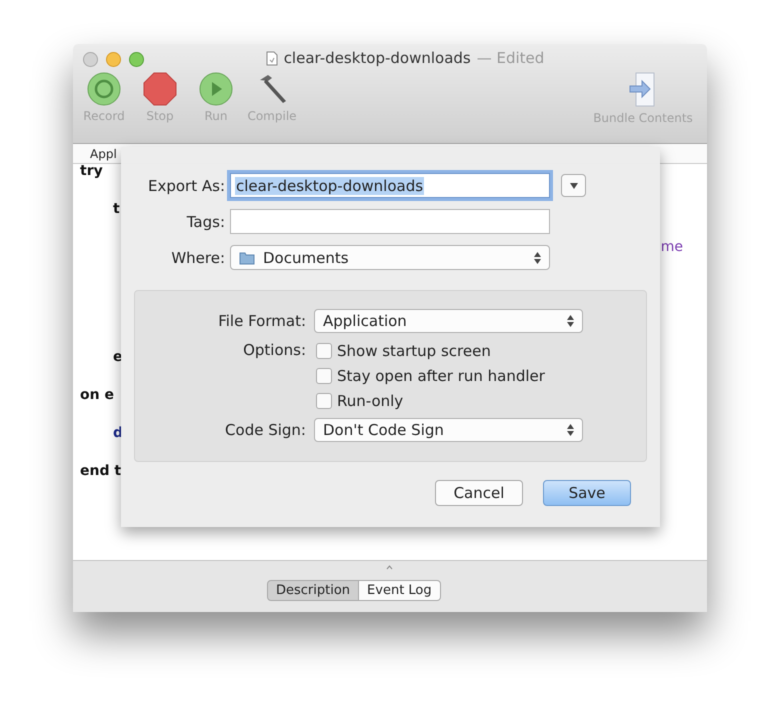 This screenshot has width=780, height=713. Describe the element at coordinates (91, 171) in the screenshot. I see `code-text: try` at that location.